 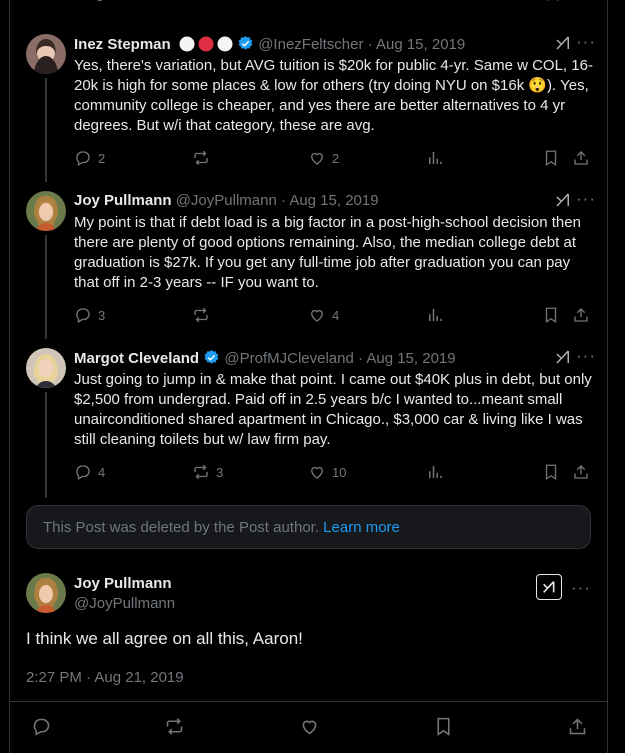 What do you see at coordinates (323, 315) in the screenshot?
I see `like-button: 4` at bounding box center [323, 315].